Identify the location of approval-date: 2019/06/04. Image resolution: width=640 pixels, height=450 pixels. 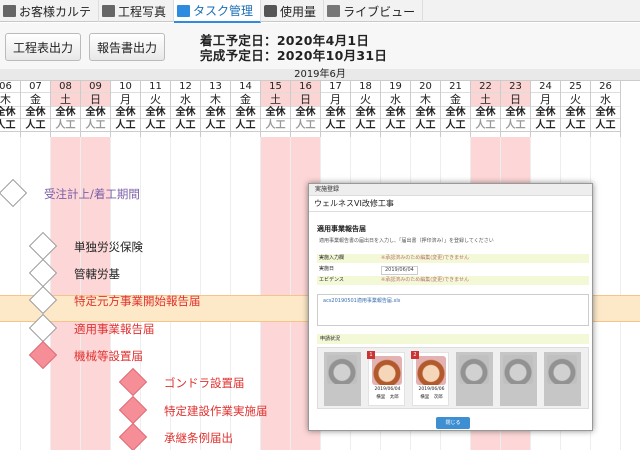
(387, 389).